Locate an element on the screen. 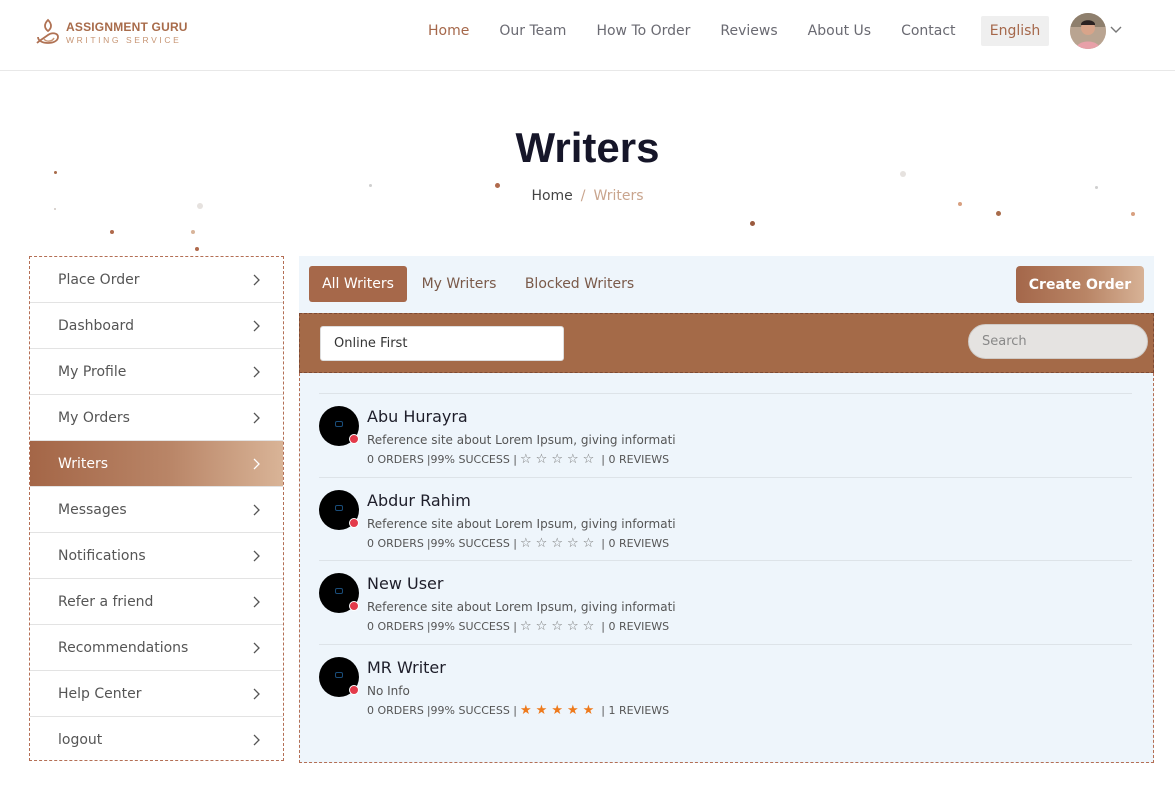 The height and width of the screenshot is (791, 1175). nav-reviews: Reviews is located at coordinates (748, 31).